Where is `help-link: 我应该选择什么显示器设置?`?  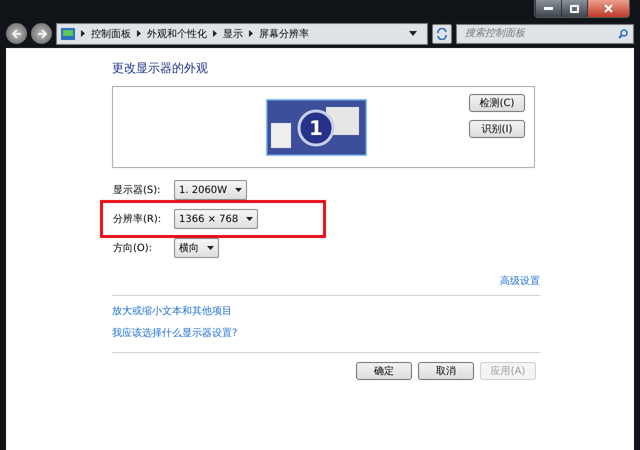 help-link: 我应该选择什么显示器设置? is located at coordinates (175, 333).